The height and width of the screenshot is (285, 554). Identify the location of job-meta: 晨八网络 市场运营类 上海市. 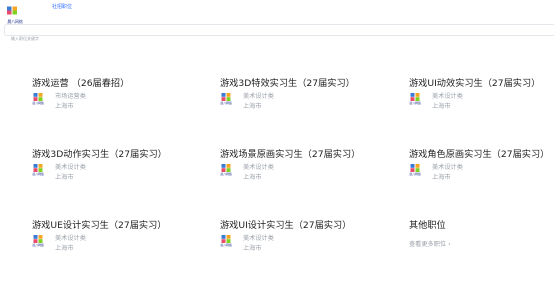
(124, 104).